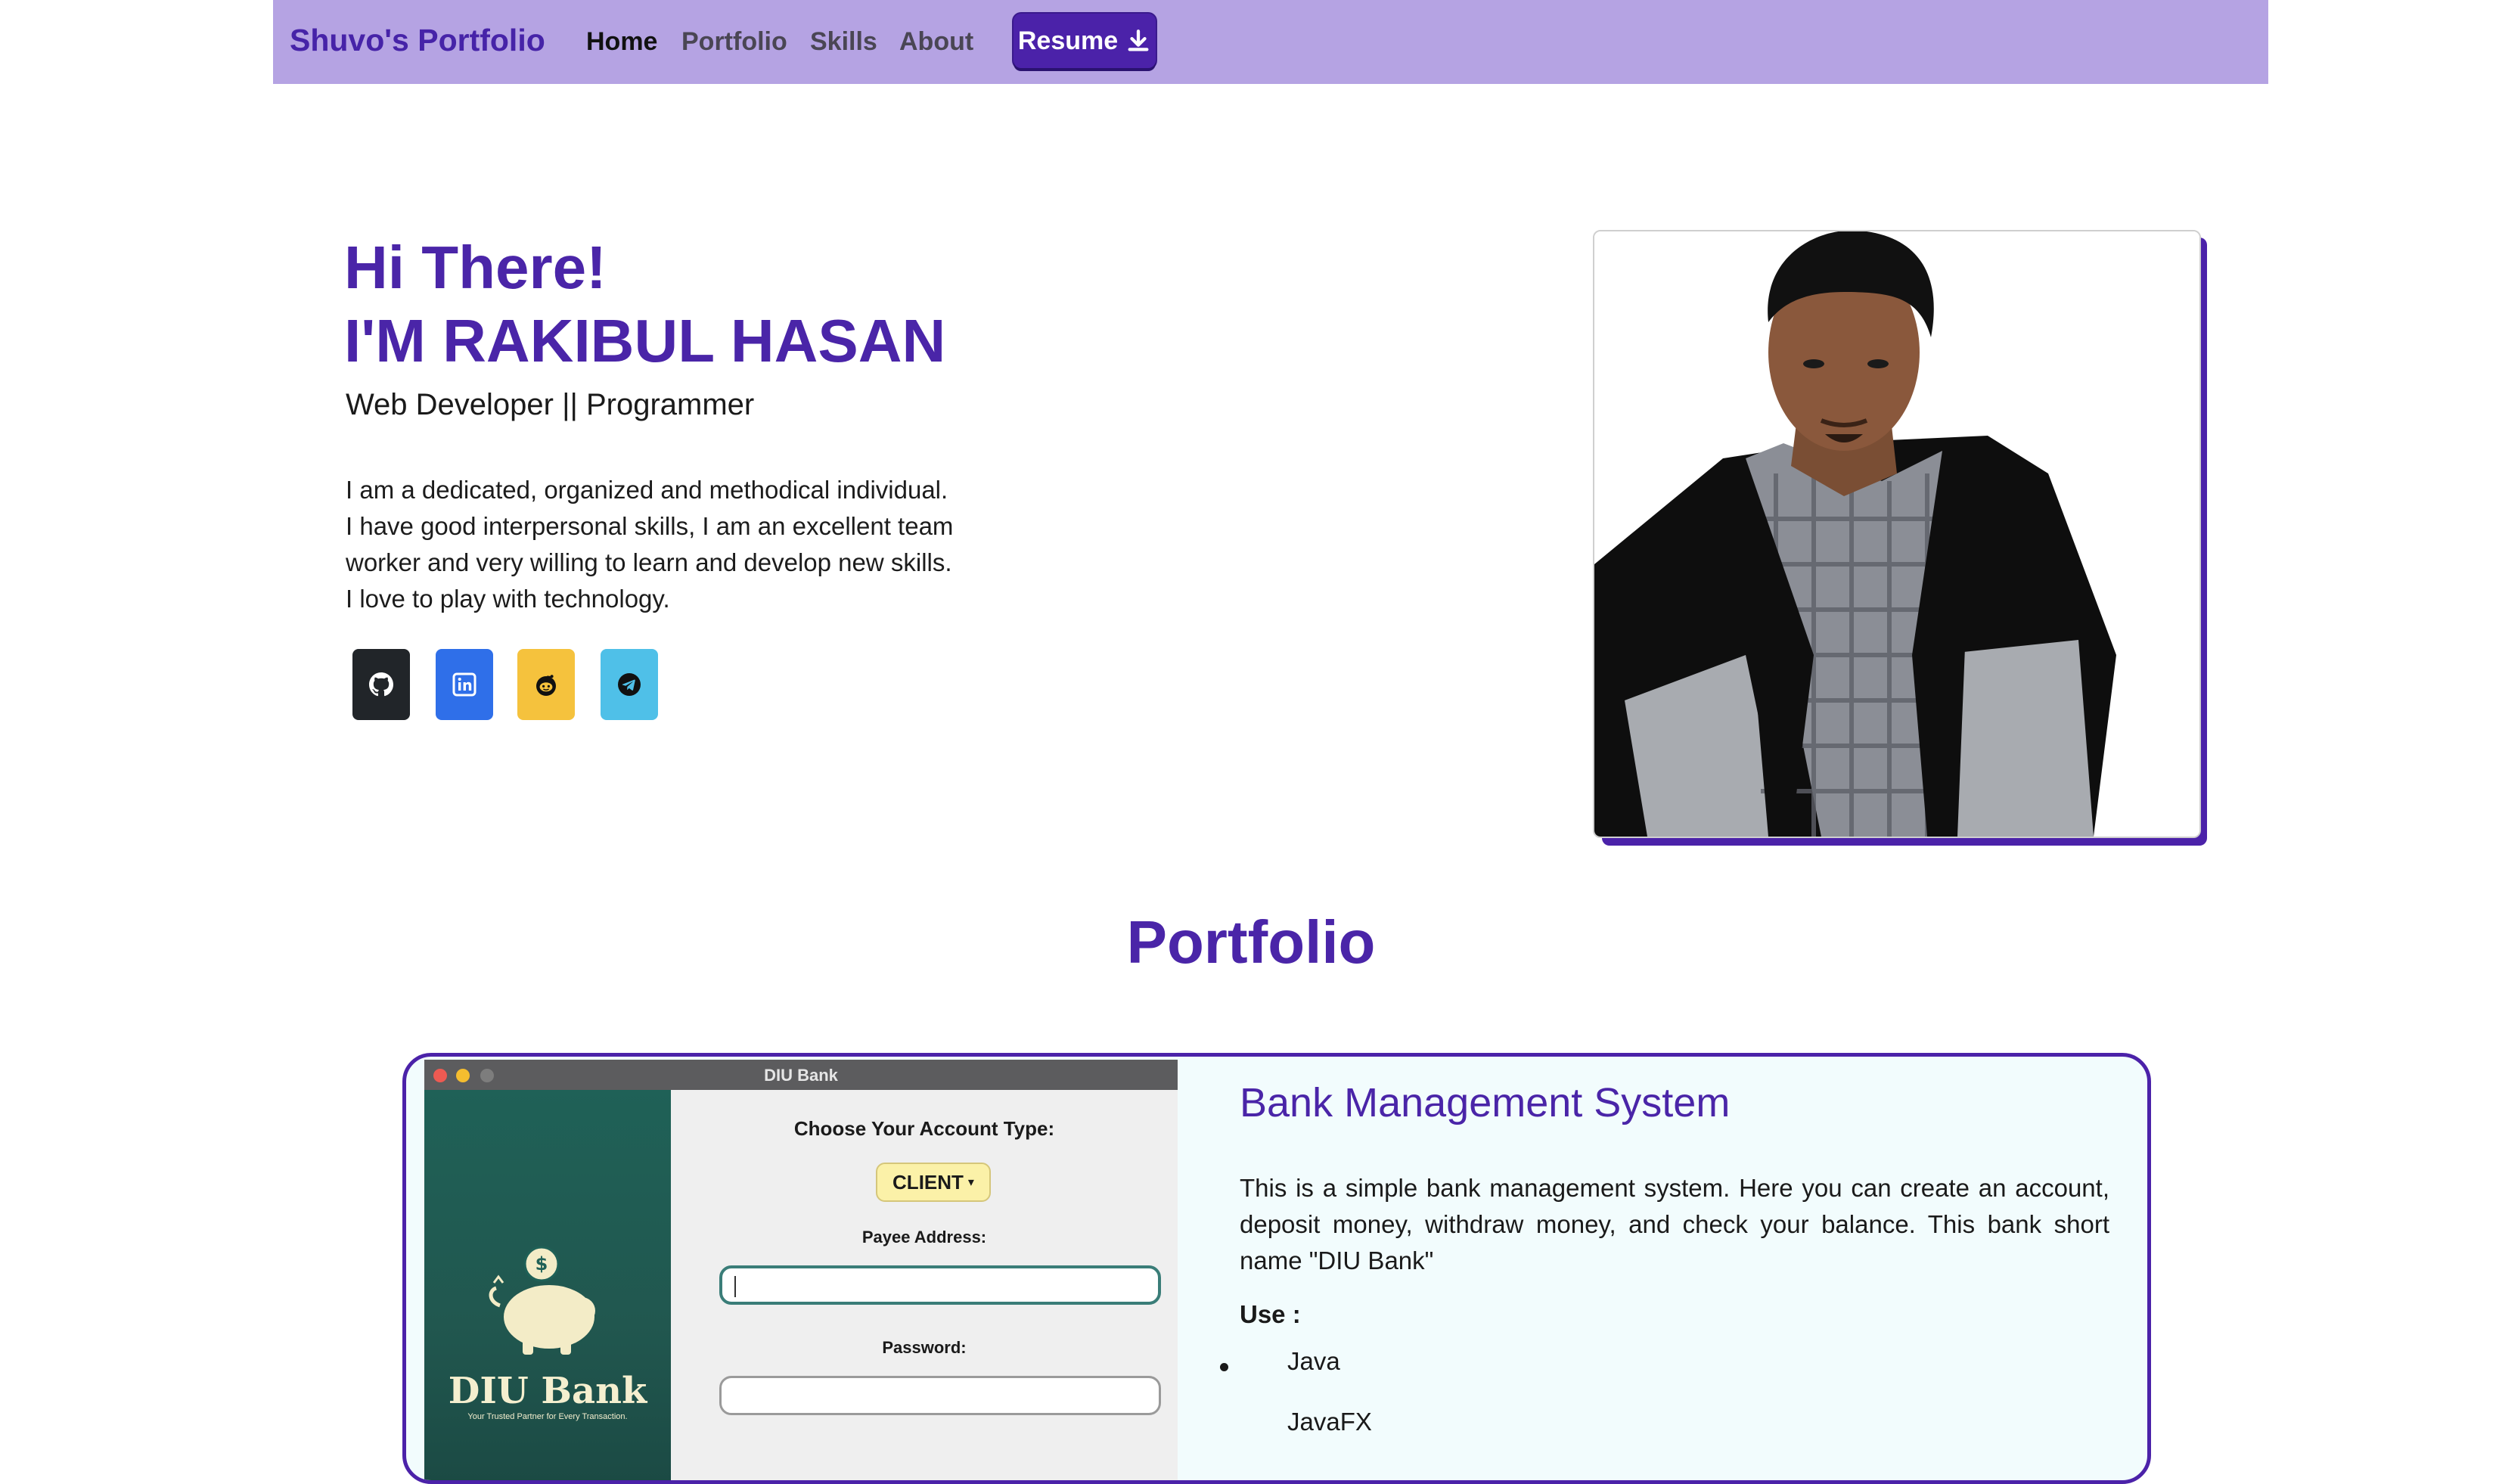  Describe the element at coordinates (1270, 1314) in the screenshot. I see `project-use-label: Use :` at that location.